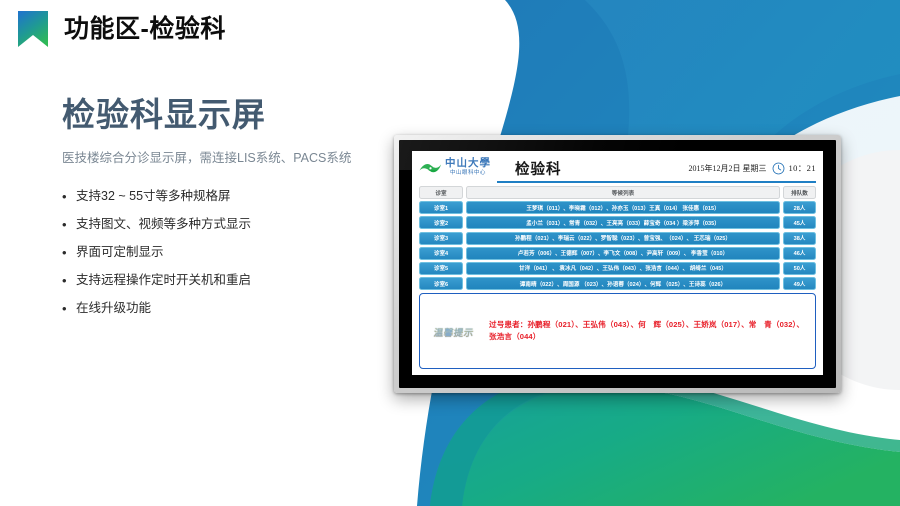 Image resolution: width=900 pixels, height=506 pixels. Describe the element at coordinates (656, 182) in the screenshot. I see `header-divider` at that location.